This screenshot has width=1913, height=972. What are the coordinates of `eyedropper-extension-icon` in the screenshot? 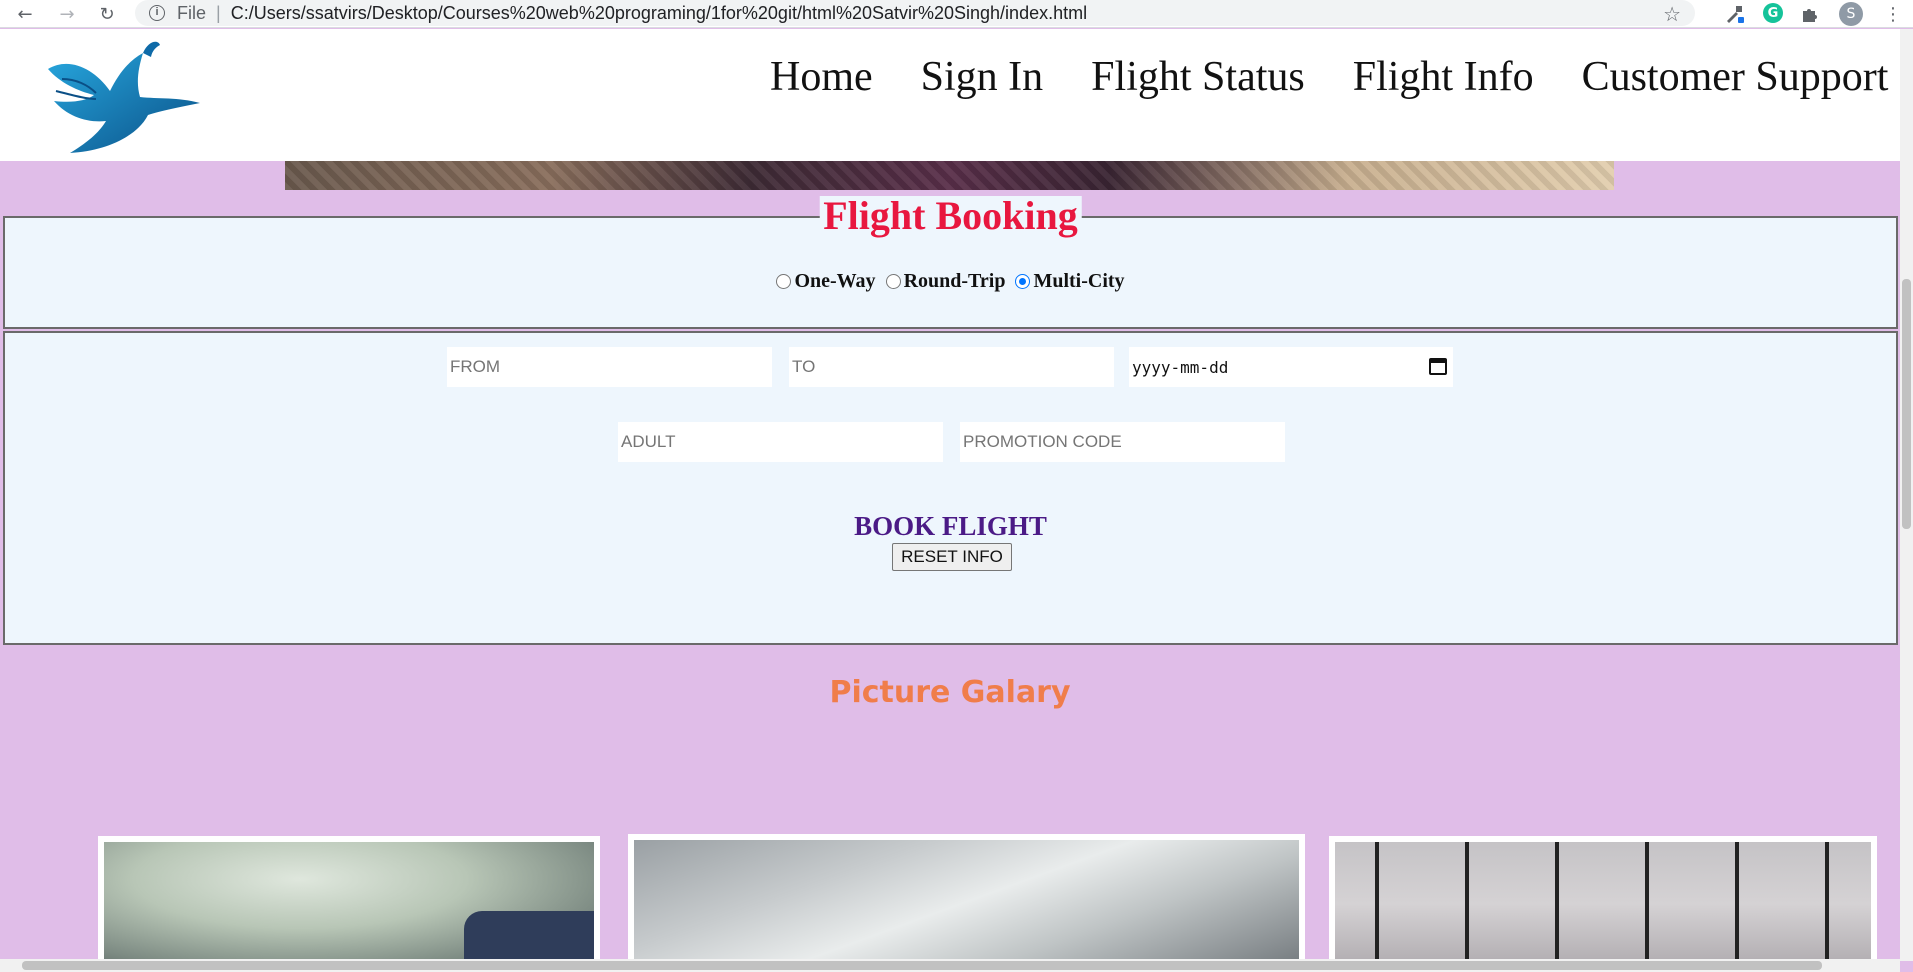 It's located at (1734, 14).